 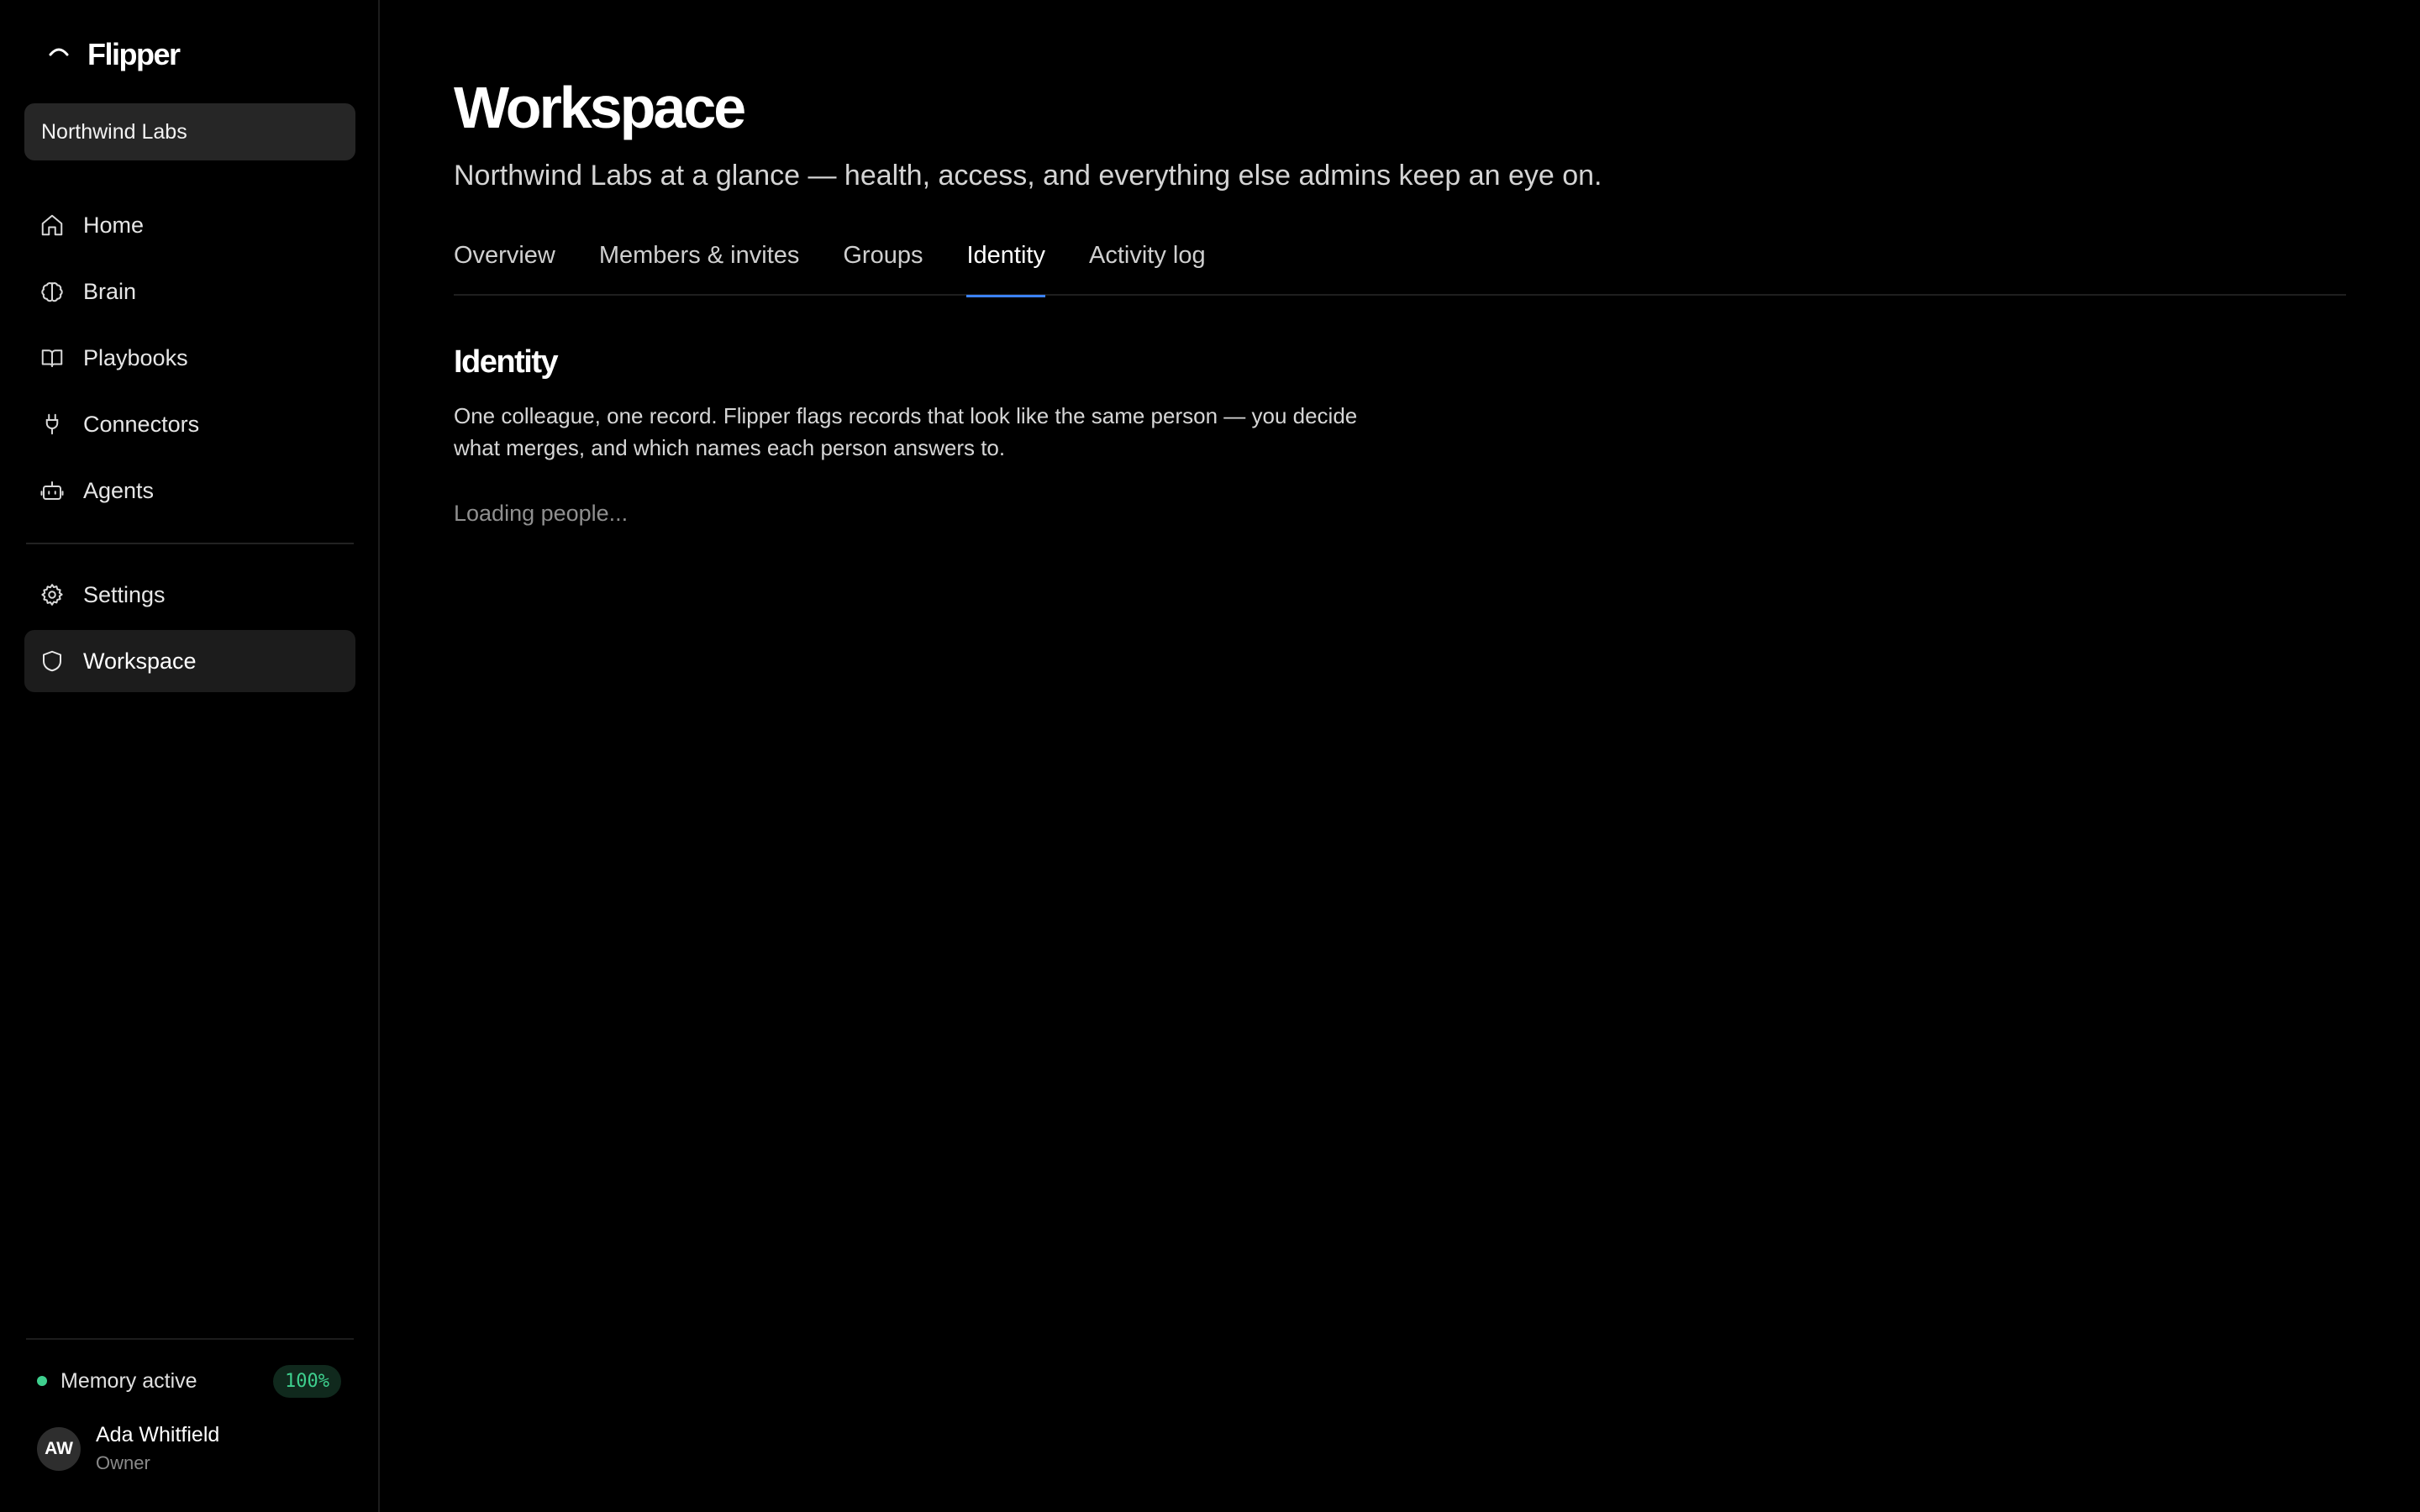 I want to click on sidebar-item-home: Home, so click(x=189, y=225).